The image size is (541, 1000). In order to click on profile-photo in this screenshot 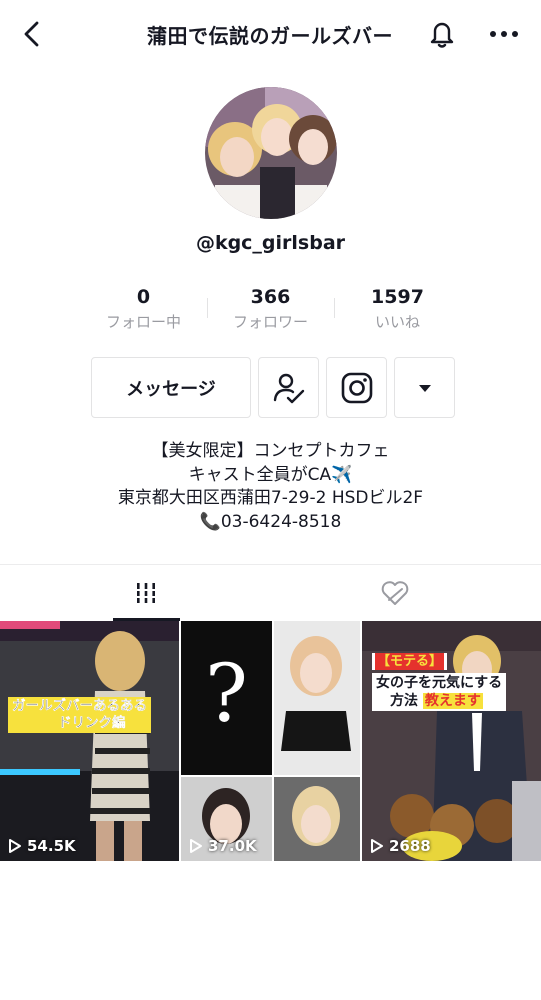, I will do `click(271, 153)`.